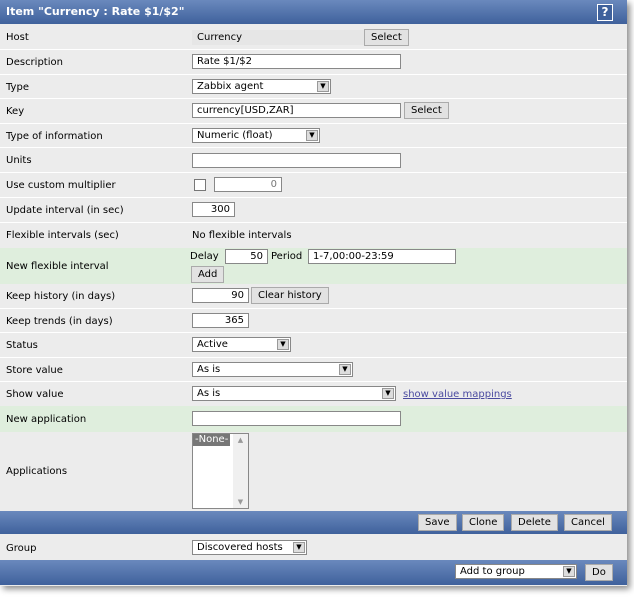  I want to click on clear-history-button: Clear history, so click(290, 295).